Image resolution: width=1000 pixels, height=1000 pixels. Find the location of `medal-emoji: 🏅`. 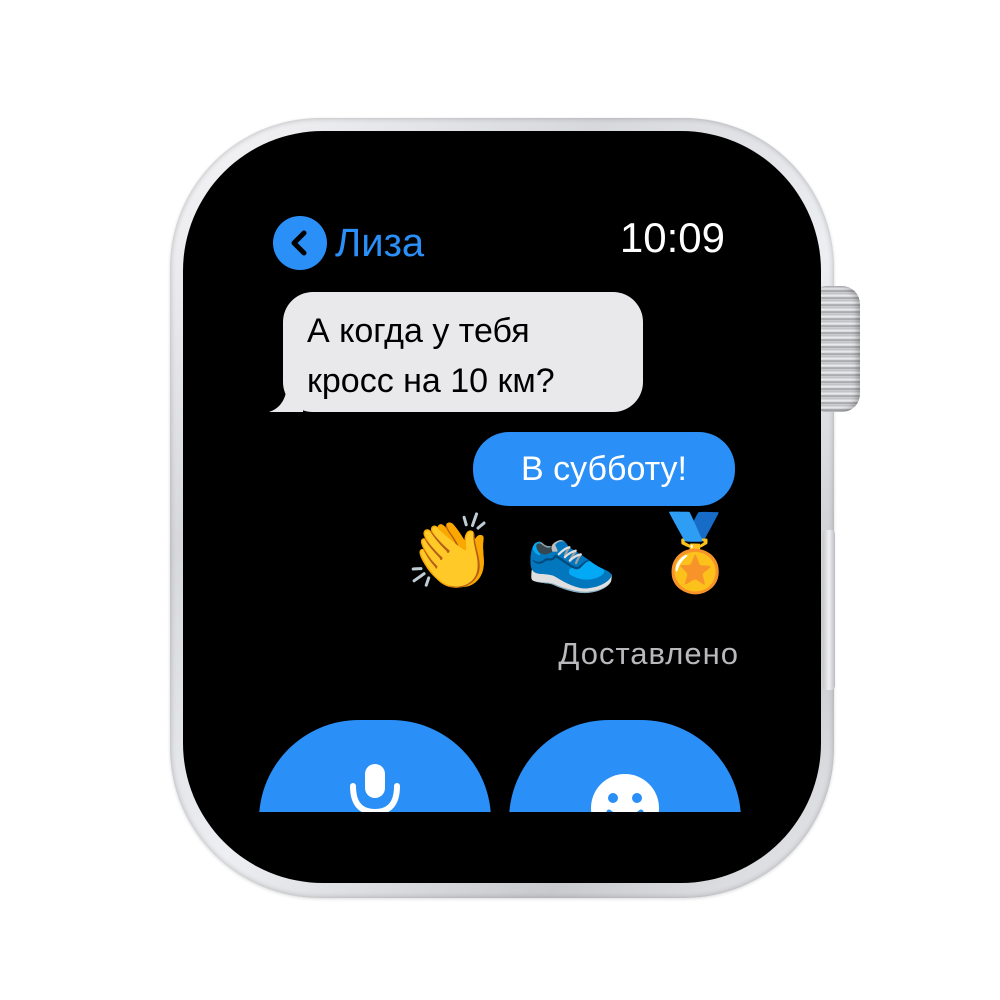

medal-emoji: 🏅 is located at coordinates (695, 553).